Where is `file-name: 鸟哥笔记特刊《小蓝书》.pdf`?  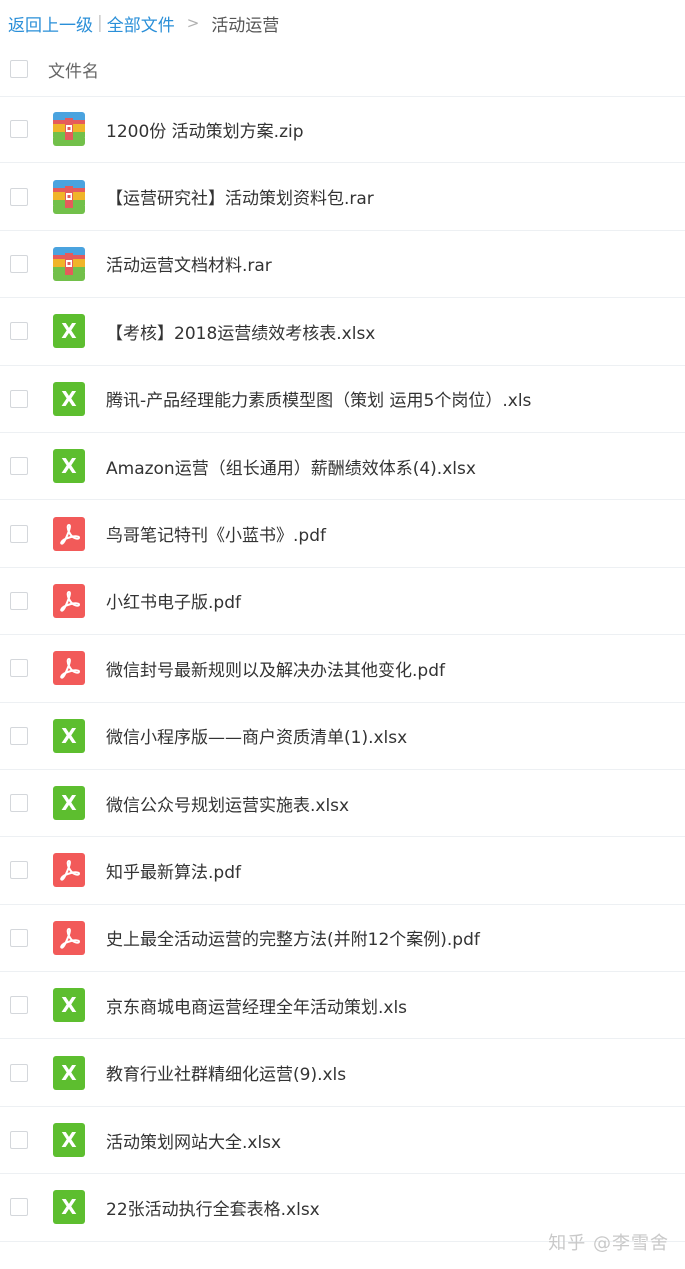 file-name: 鸟哥笔记特刊《小蓝书》.pdf is located at coordinates (216, 533).